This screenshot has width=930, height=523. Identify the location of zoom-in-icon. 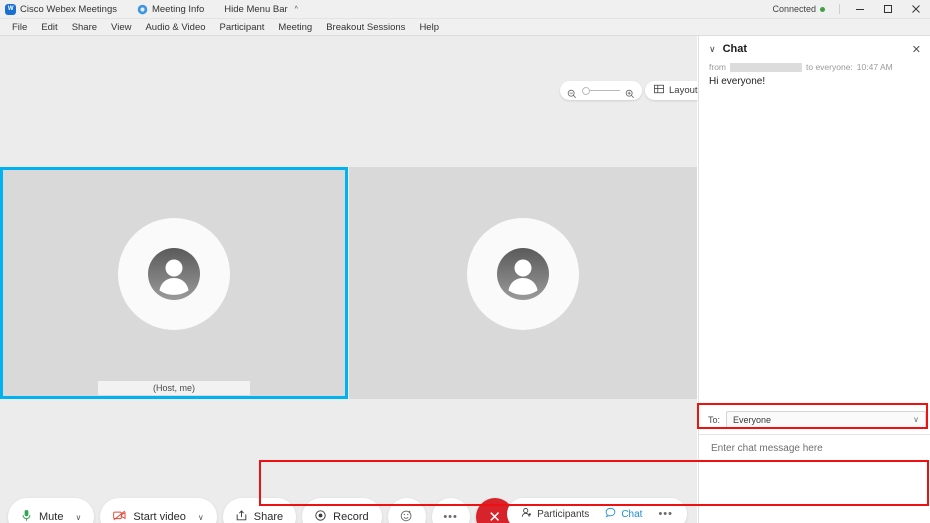
(630, 92).